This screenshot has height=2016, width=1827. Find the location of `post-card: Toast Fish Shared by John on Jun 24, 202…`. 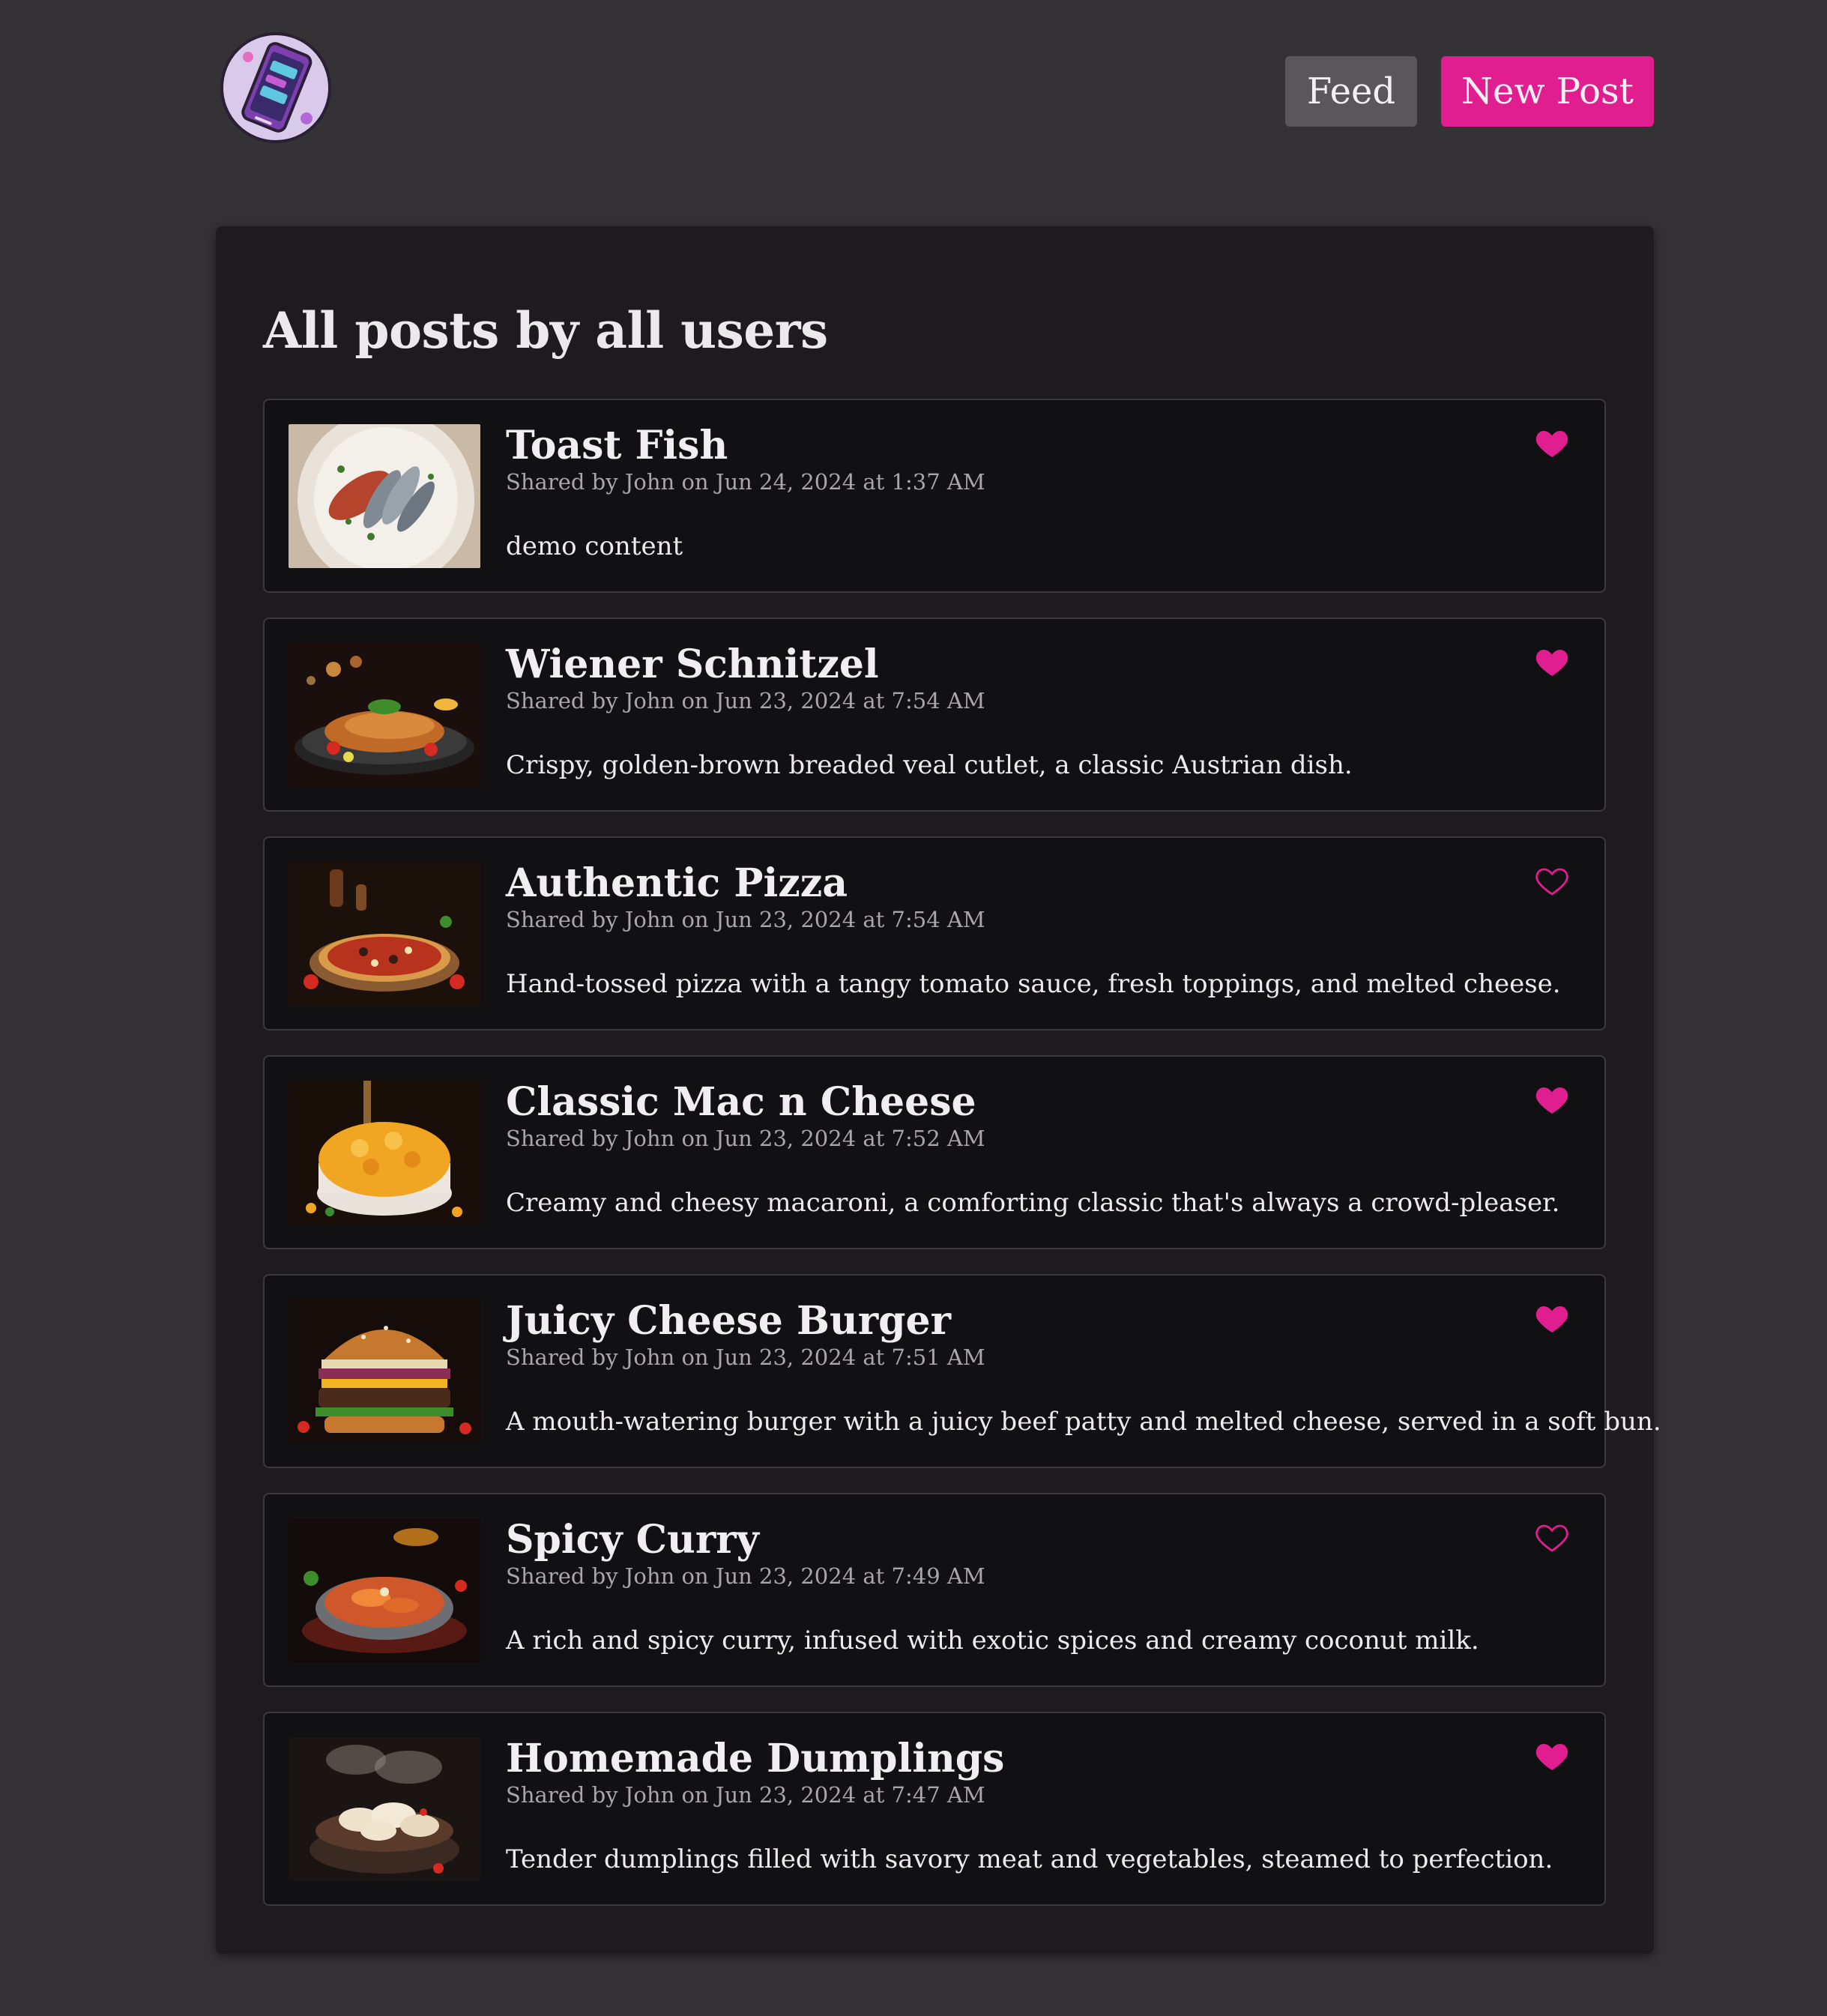

post-card: Toast Fish Shared by John on Jun 24, 202… is located at coordinates (934, 496).